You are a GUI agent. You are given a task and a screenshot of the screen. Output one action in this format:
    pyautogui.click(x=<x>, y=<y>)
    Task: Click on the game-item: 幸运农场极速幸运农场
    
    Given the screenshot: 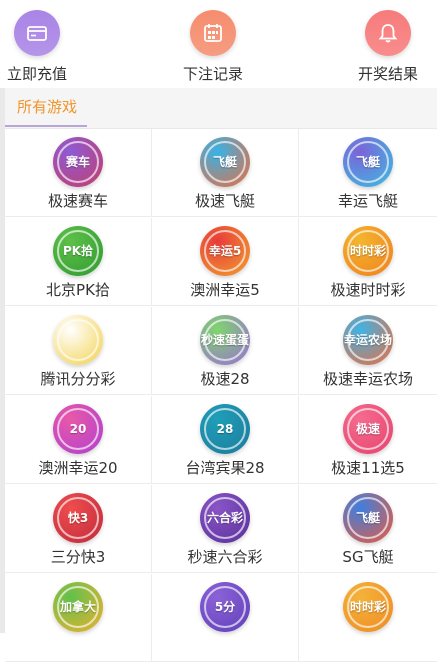 What is the action you would take?
    pyautogui.click(x=368, y=351)
    